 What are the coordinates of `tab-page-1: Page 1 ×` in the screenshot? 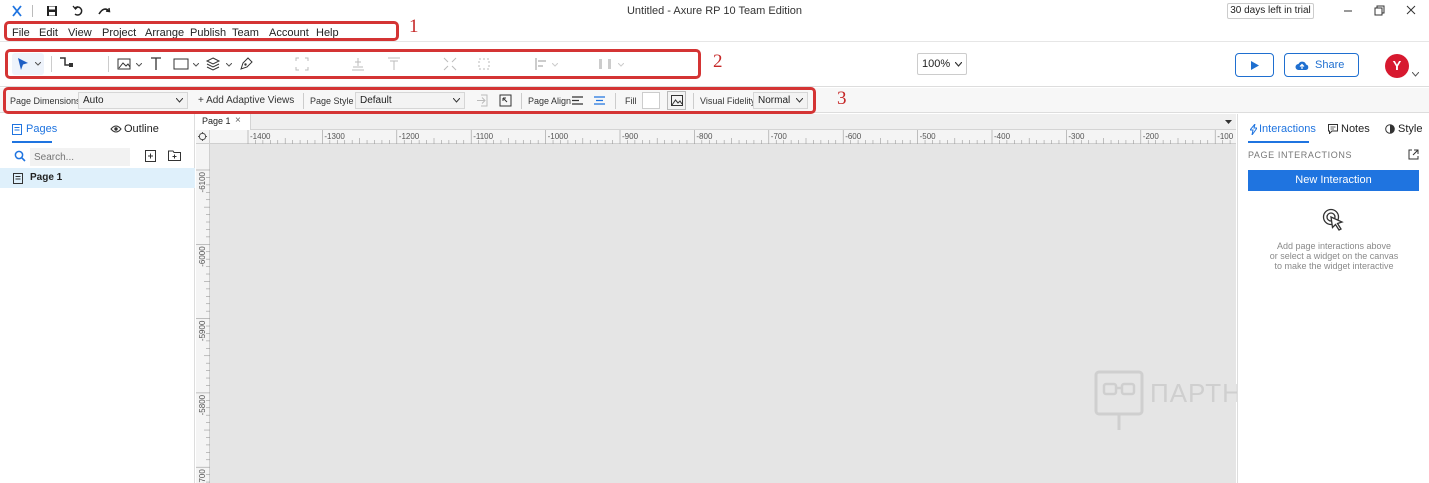 It's located at (223, 122).